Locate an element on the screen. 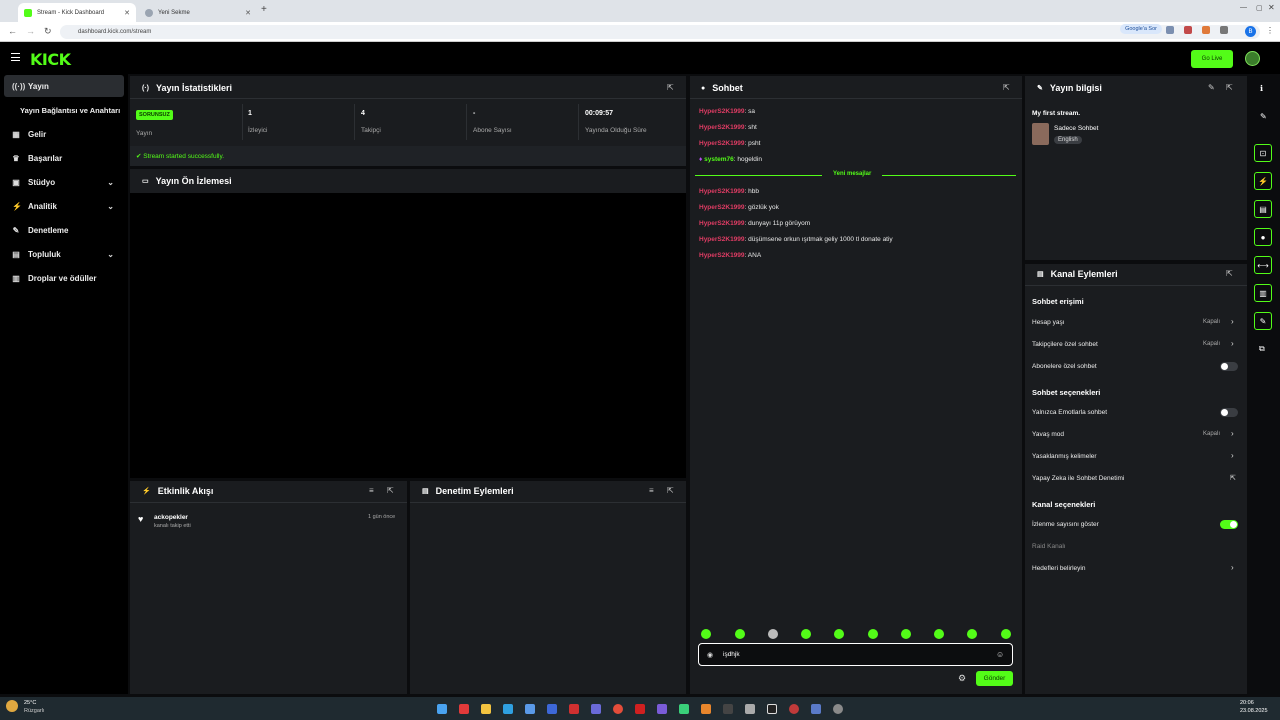 The image size is (1280, 720). url-field: dashboard.kick.com/stream is located at coordinates (660, 32).